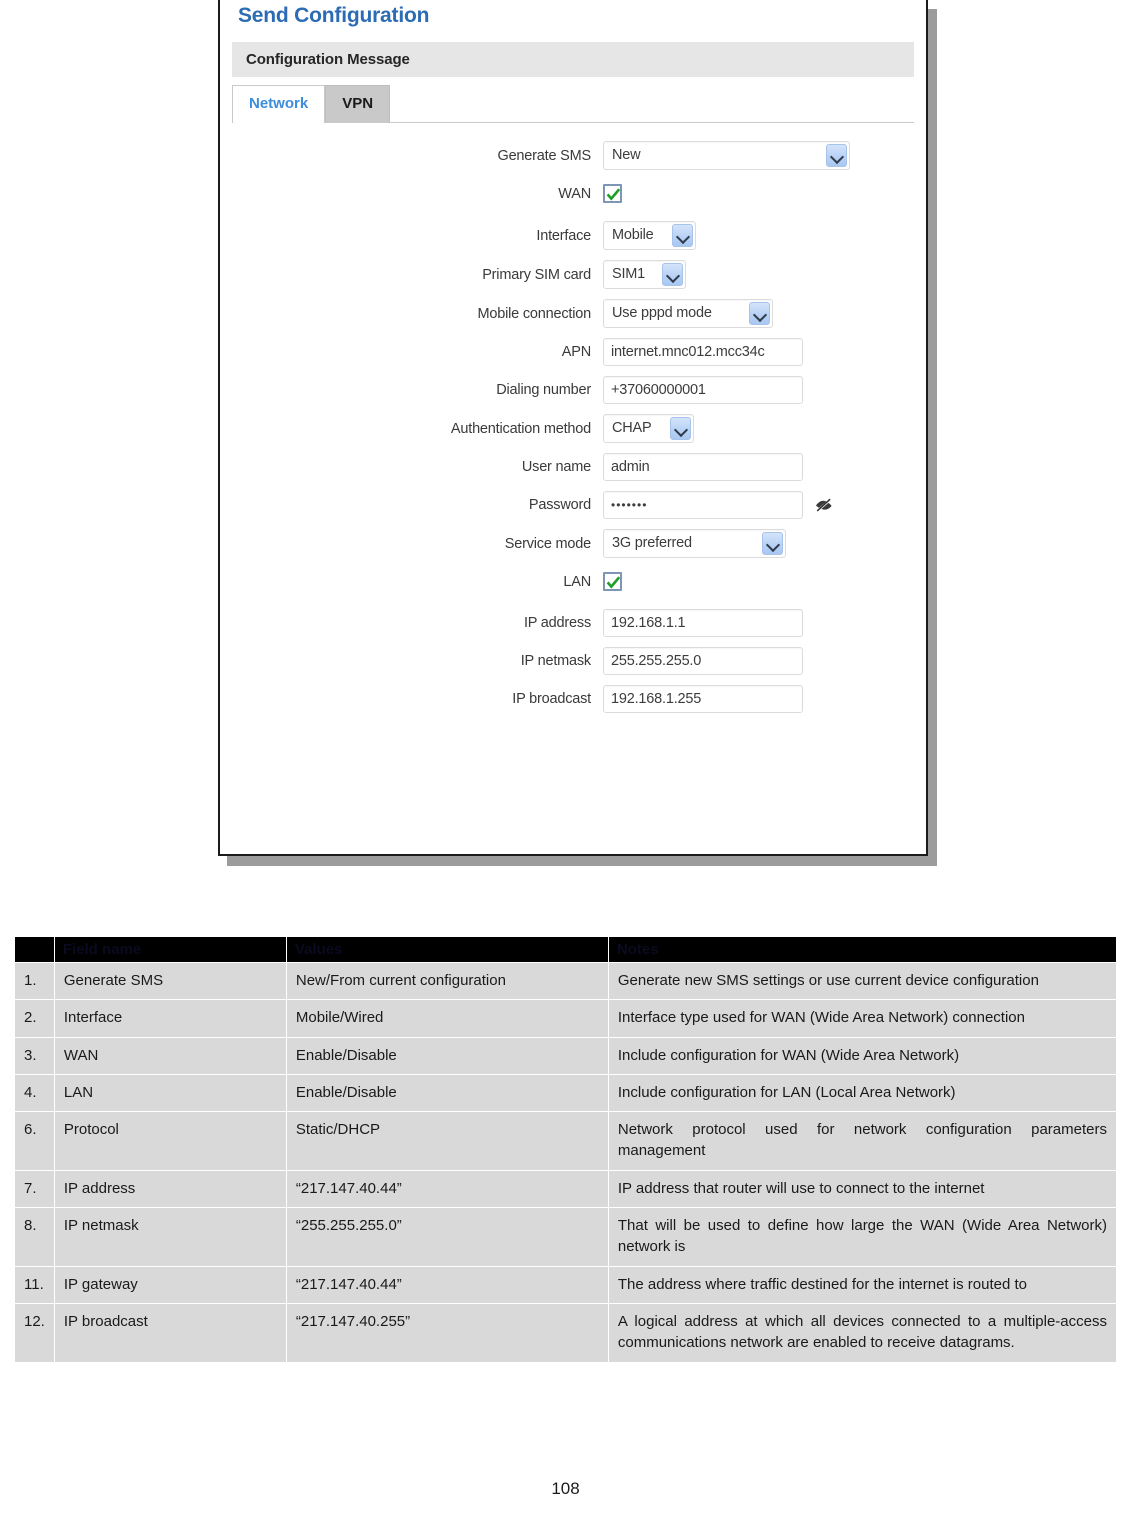  Describe the element at coordinates (447, 1093) in the screenshot. I see `cell-value: Enable/Disable` at that location.